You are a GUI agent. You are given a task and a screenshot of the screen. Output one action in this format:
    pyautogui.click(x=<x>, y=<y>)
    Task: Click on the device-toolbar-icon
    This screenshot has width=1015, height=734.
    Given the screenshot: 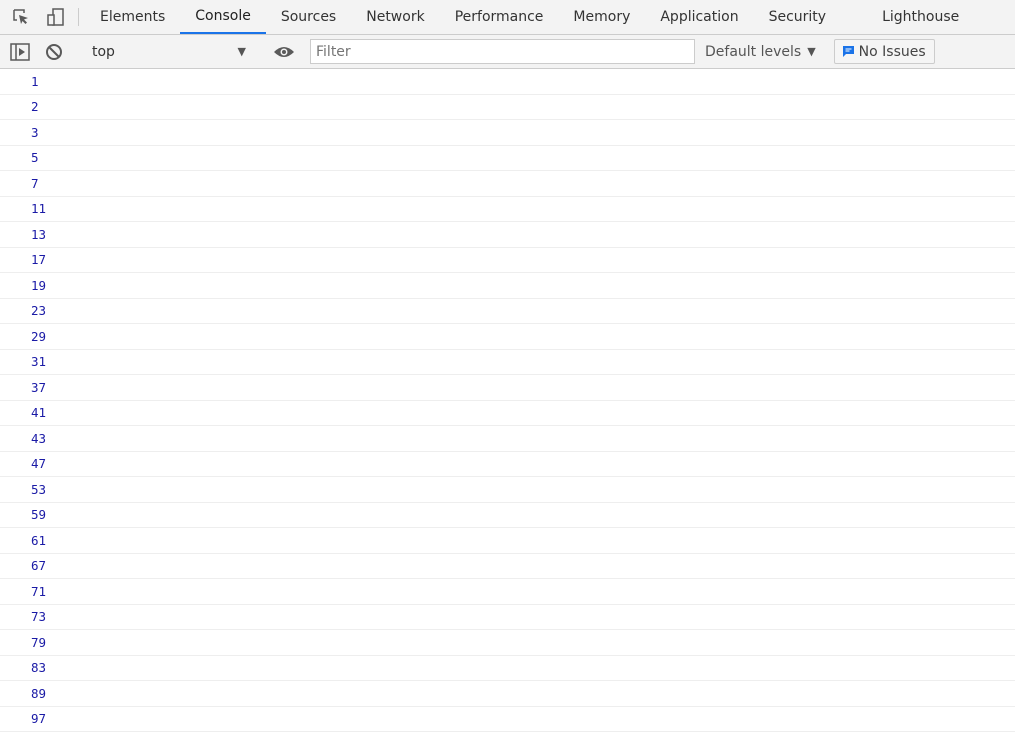 What is the action you would take?
    pyautogui.click(x=55, y=17)
    